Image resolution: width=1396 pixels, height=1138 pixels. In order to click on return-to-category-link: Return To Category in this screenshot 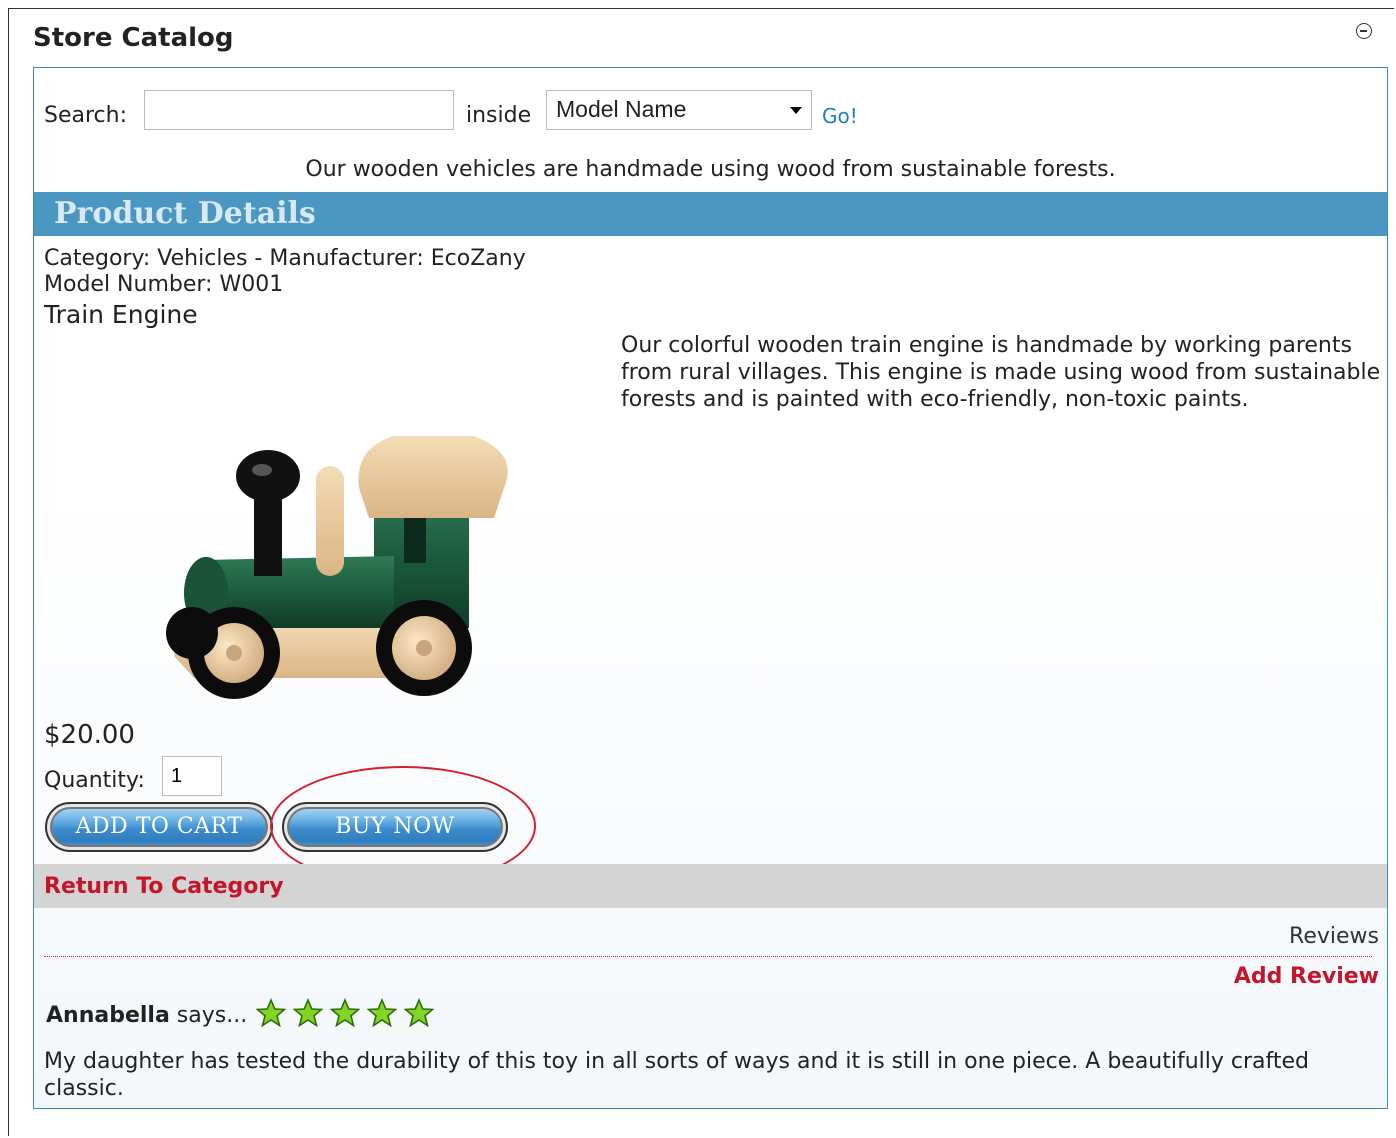, I will do `click(164, 886)`.